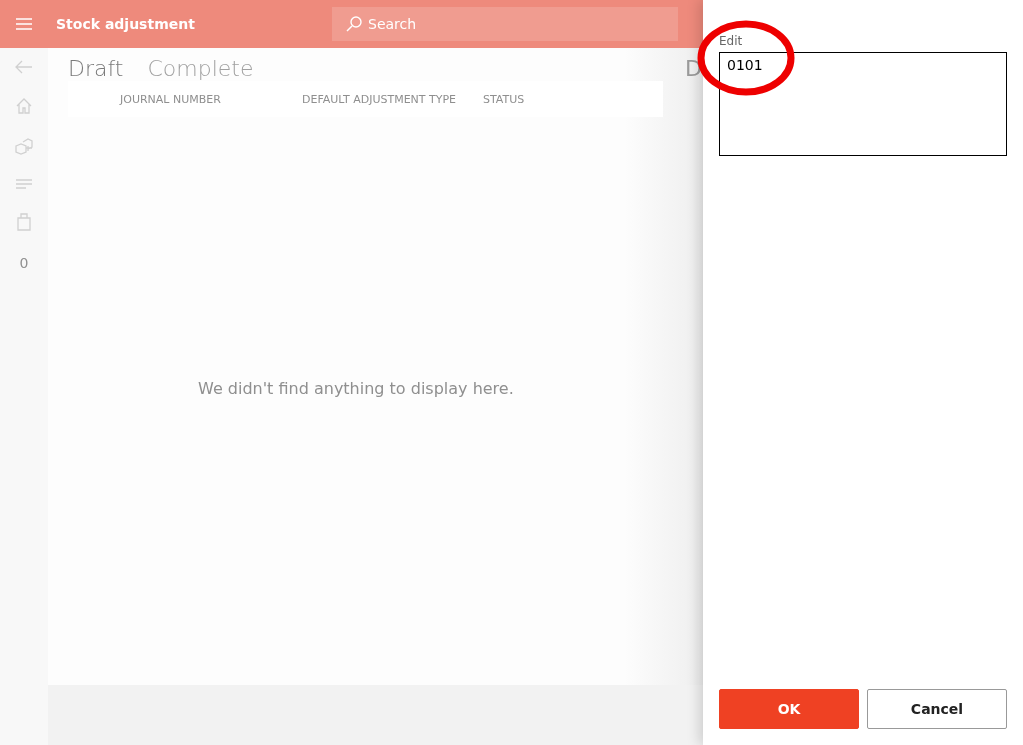  What do you see at coordinates (24, 263) in the screenshot?
I see `cart-count: 0` at bounding box center [24, 263].